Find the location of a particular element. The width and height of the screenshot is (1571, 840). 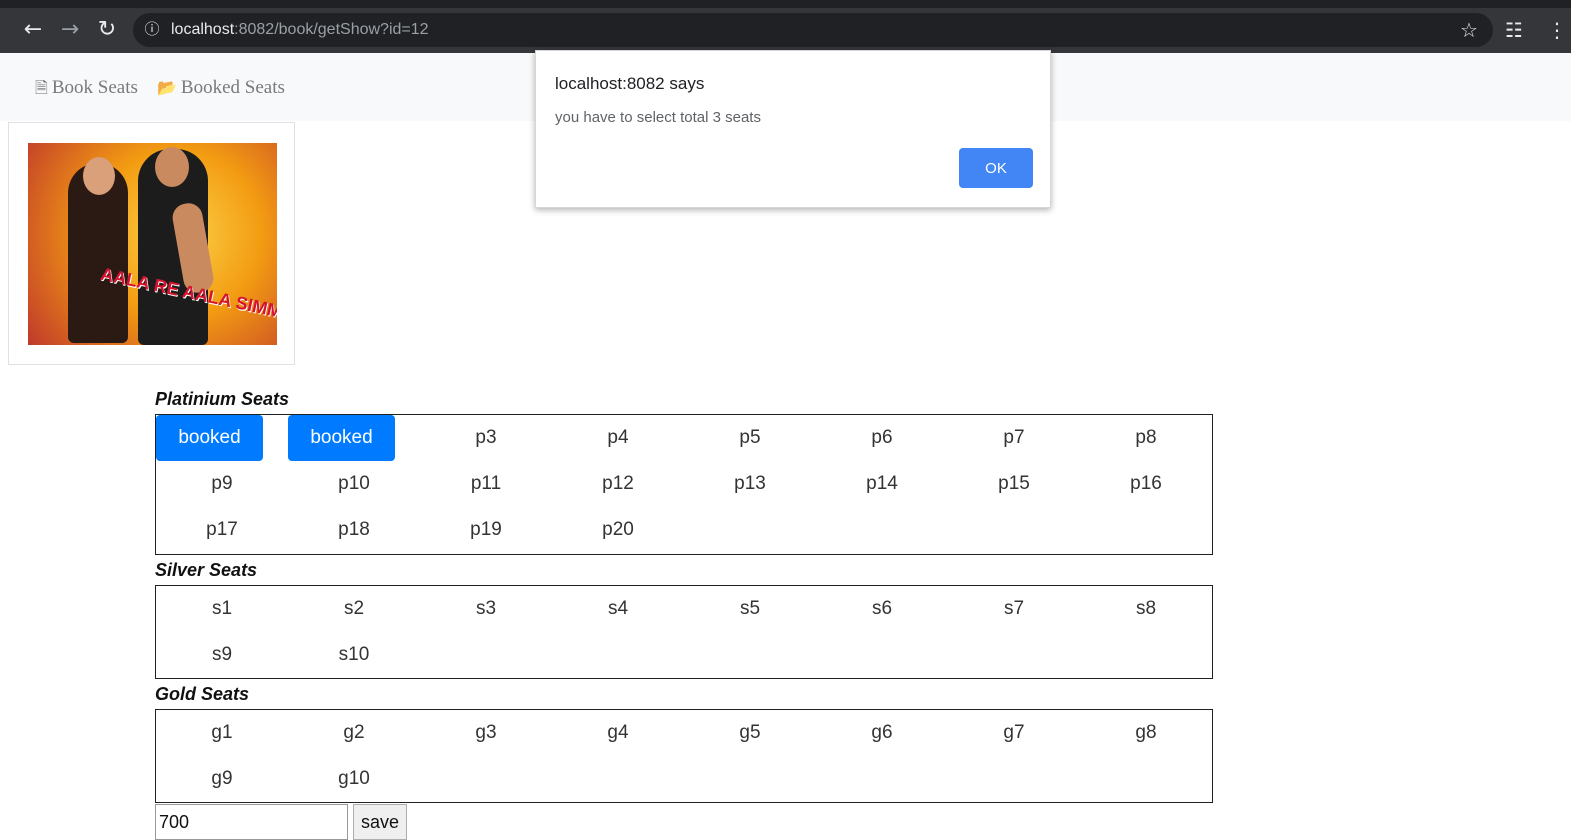

seat: p16 is located at coordinates (1146, 484).